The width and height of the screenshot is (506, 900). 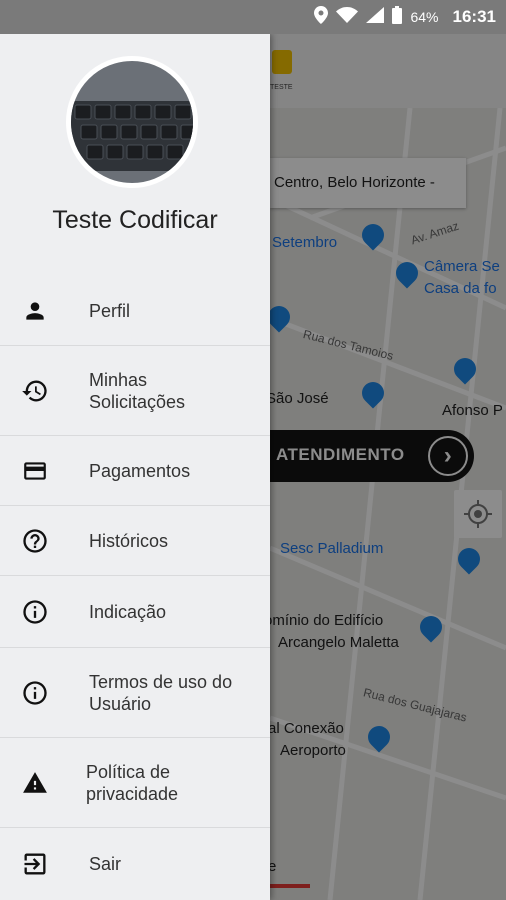 I want to click on person-icon, so click(x=35, y=311).